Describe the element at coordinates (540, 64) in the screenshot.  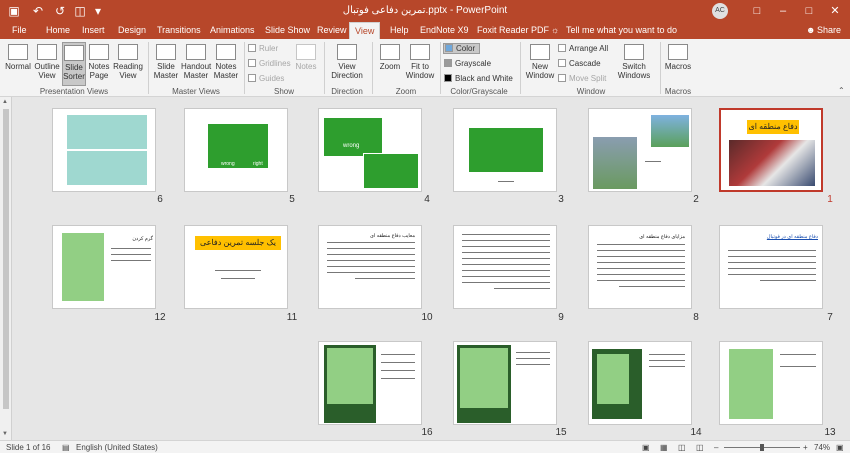
I see `new-window-button: New Window` at that location.